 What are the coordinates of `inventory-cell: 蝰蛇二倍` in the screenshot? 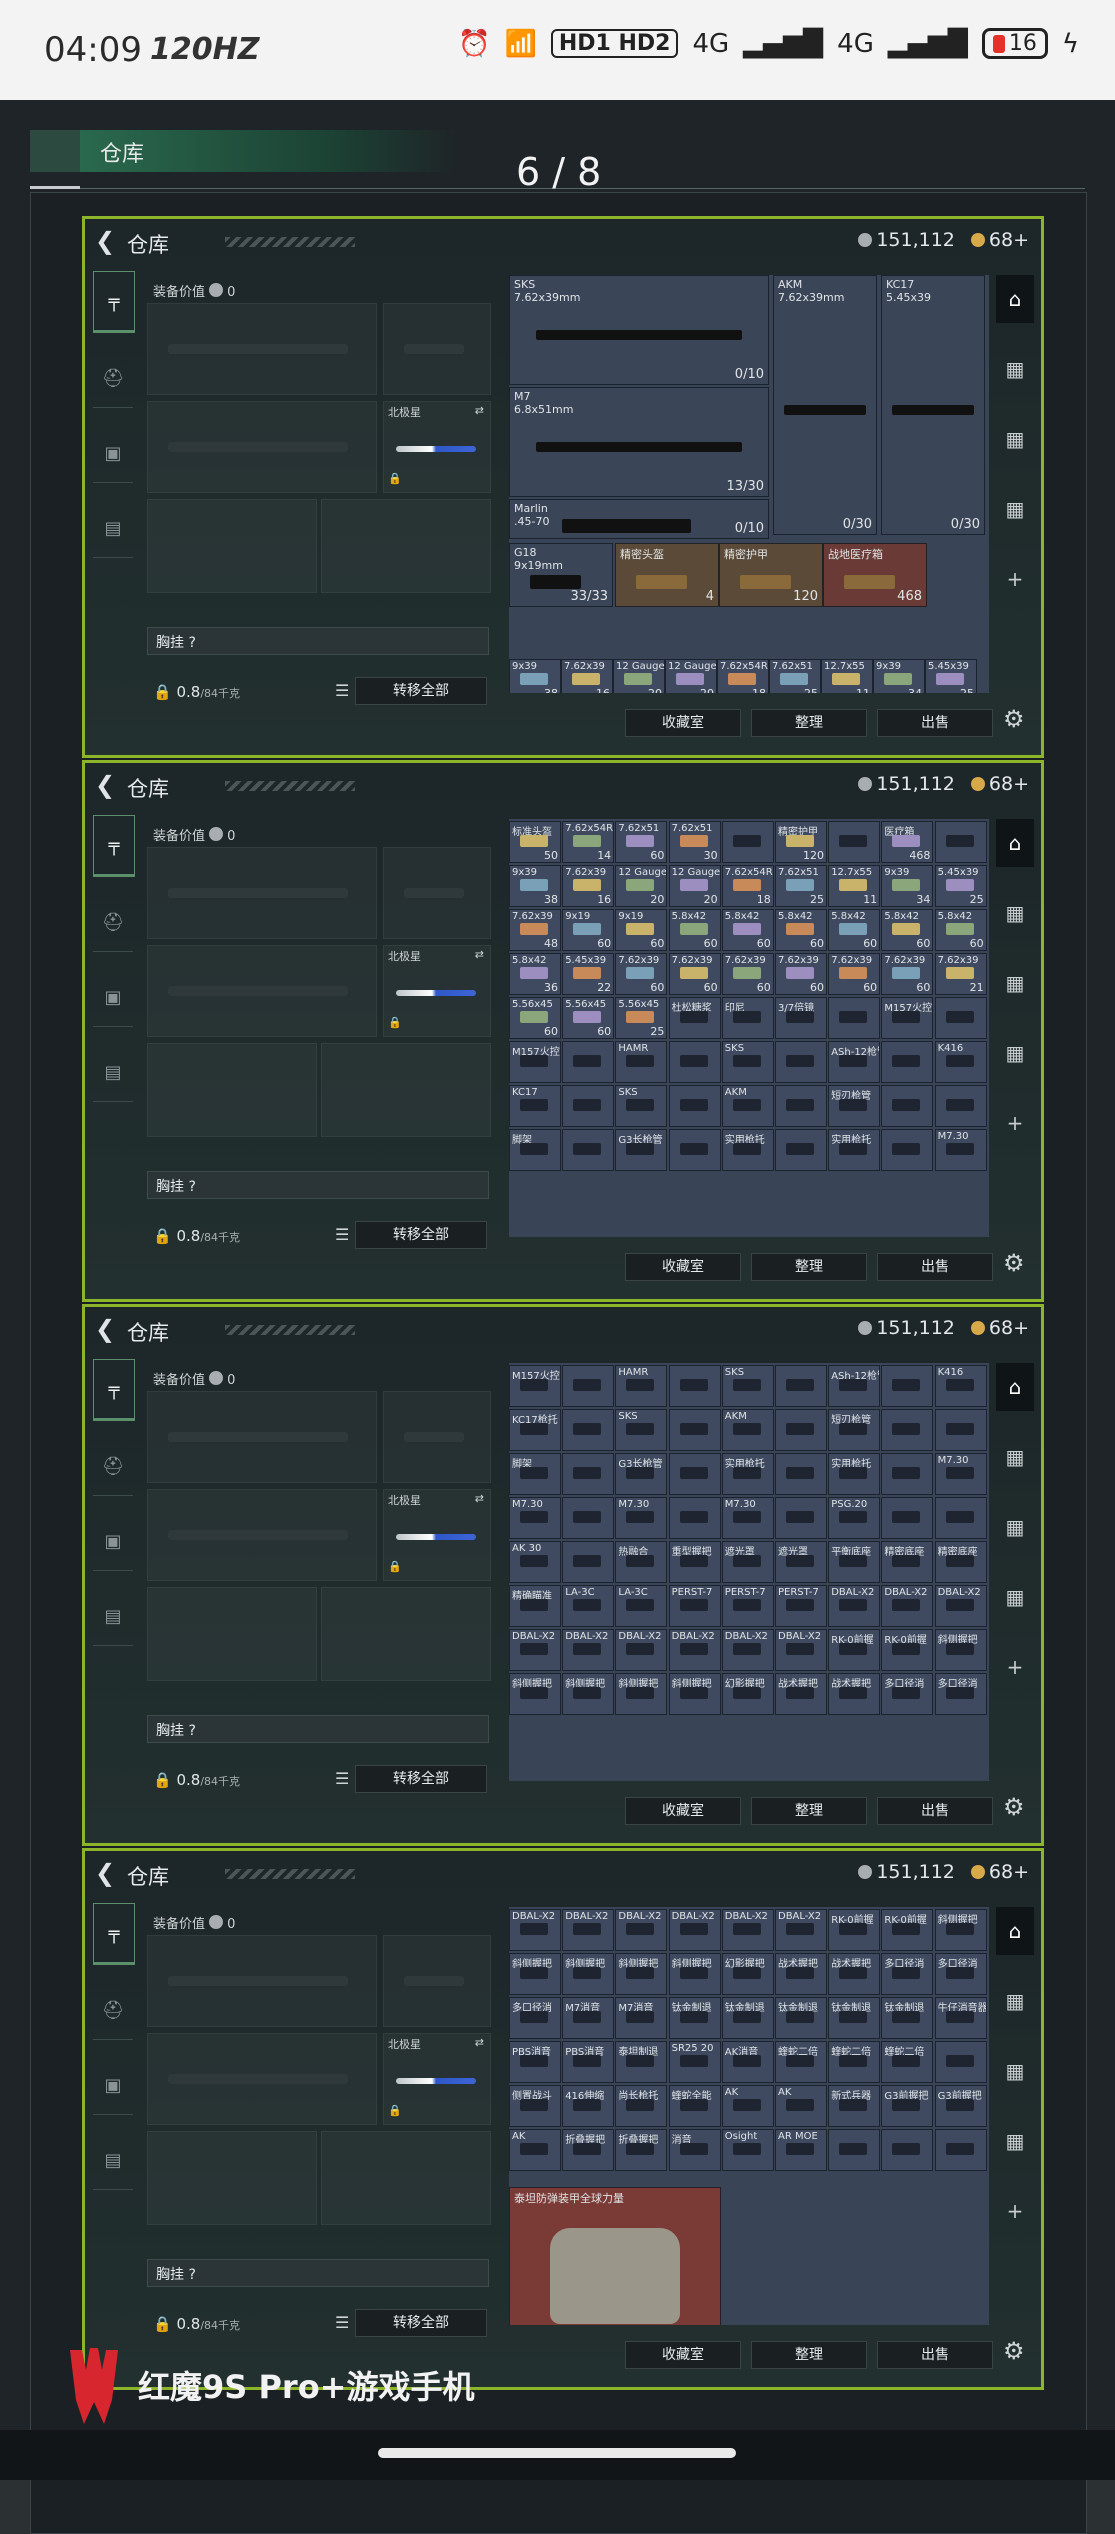 It's located at (801, 2062).